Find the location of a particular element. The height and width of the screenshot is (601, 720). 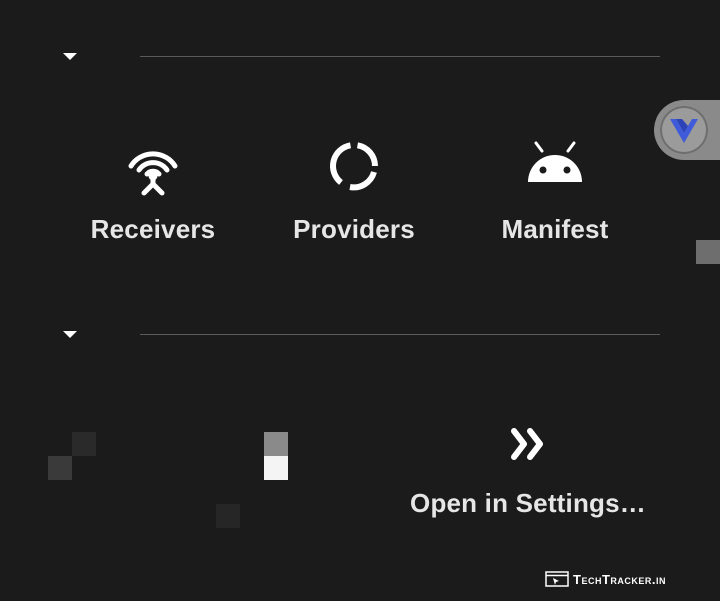

providers-icon is located at coordinates (354, 166).